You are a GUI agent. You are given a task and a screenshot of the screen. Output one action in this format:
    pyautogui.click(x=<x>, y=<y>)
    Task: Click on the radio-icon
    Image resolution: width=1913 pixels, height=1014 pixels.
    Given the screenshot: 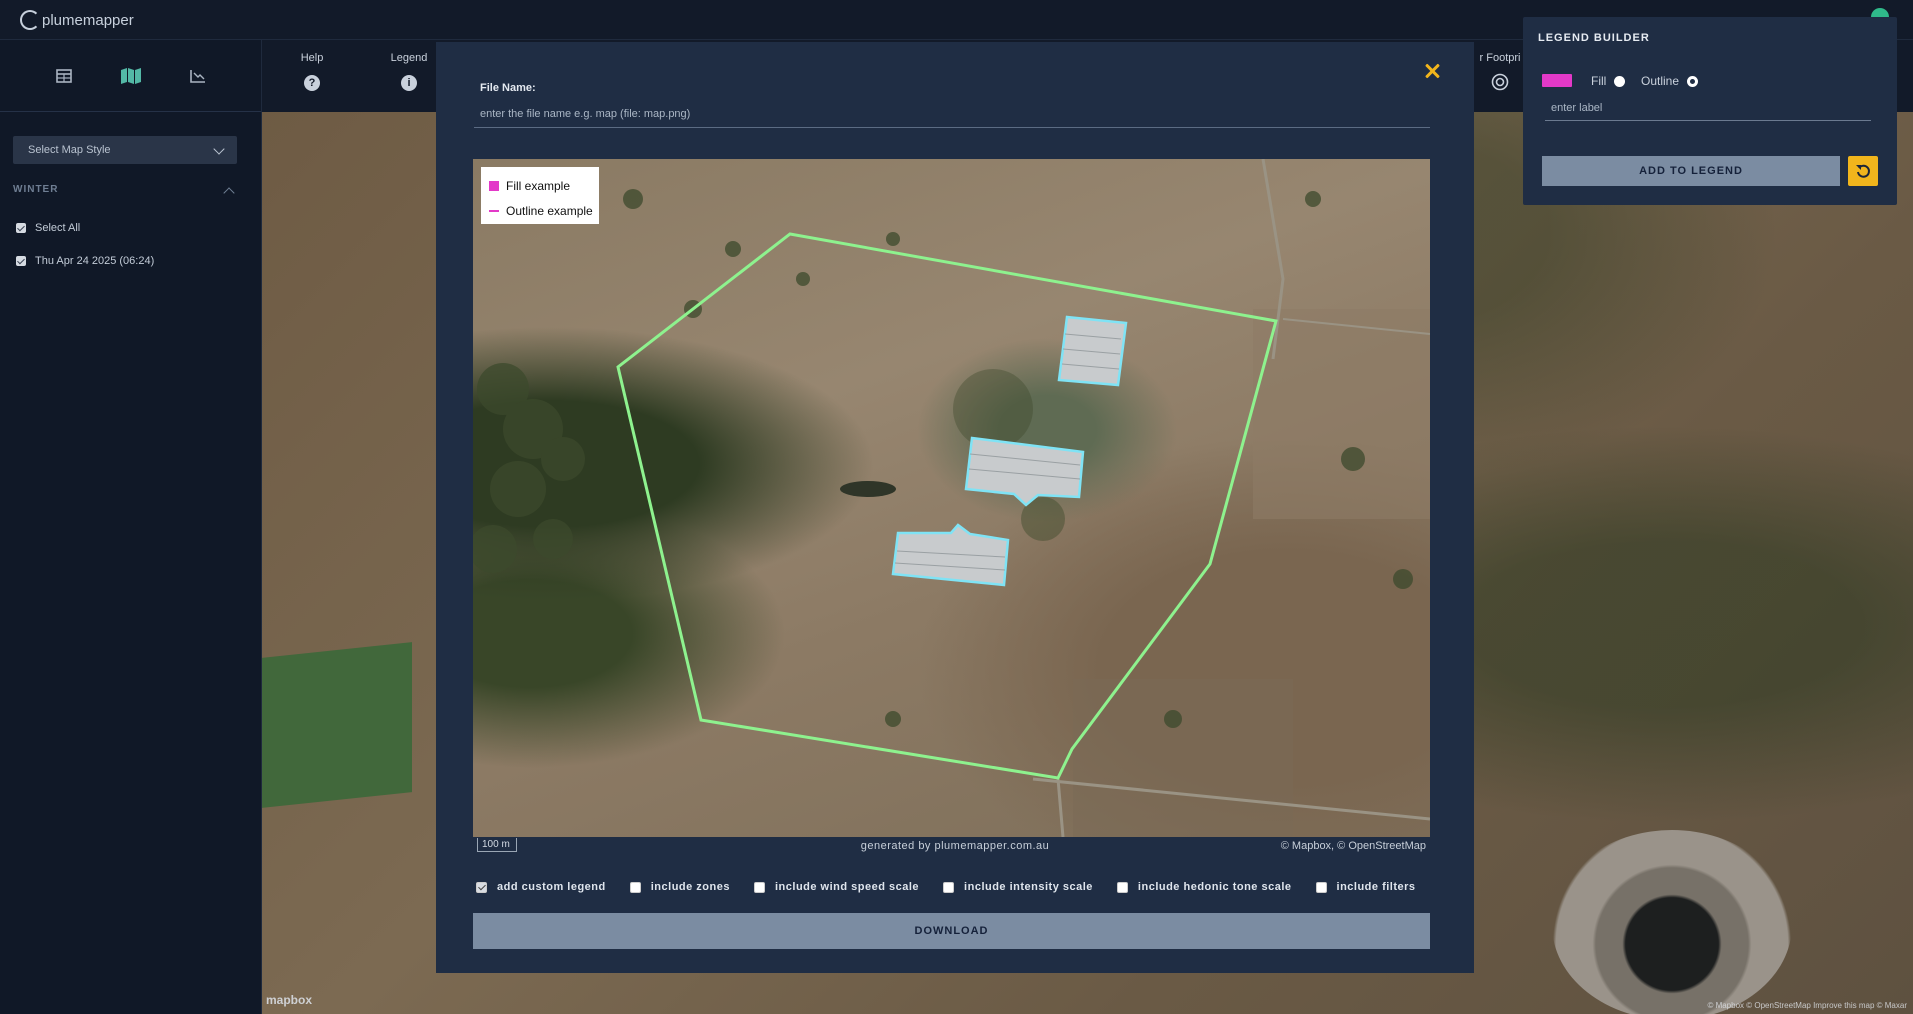 What is the action you would take?
    pyautogui.click(x=1620, y=81)
    